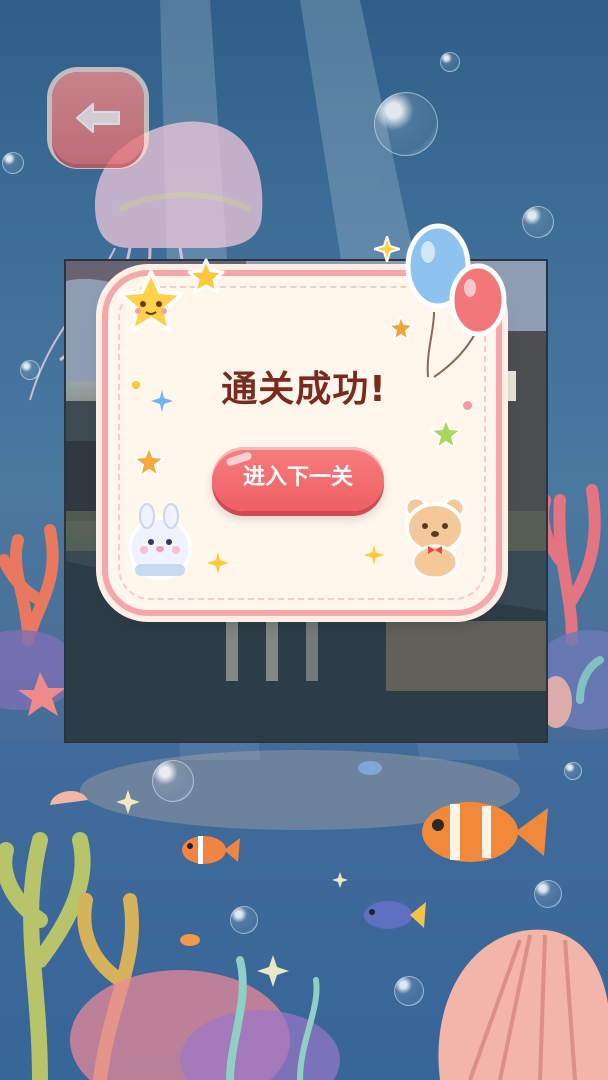 The height and width of the screenshot is (1080, 608). I want to click on next-level-button: 进入下一关, so click(298, 479).